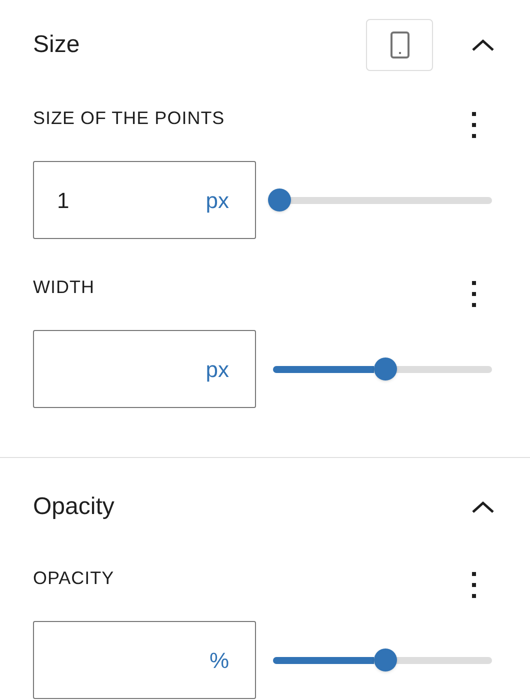 The image size is (530, 700). I want to click on control-label: SIZE OF THE POINTS, so click(129, 118).